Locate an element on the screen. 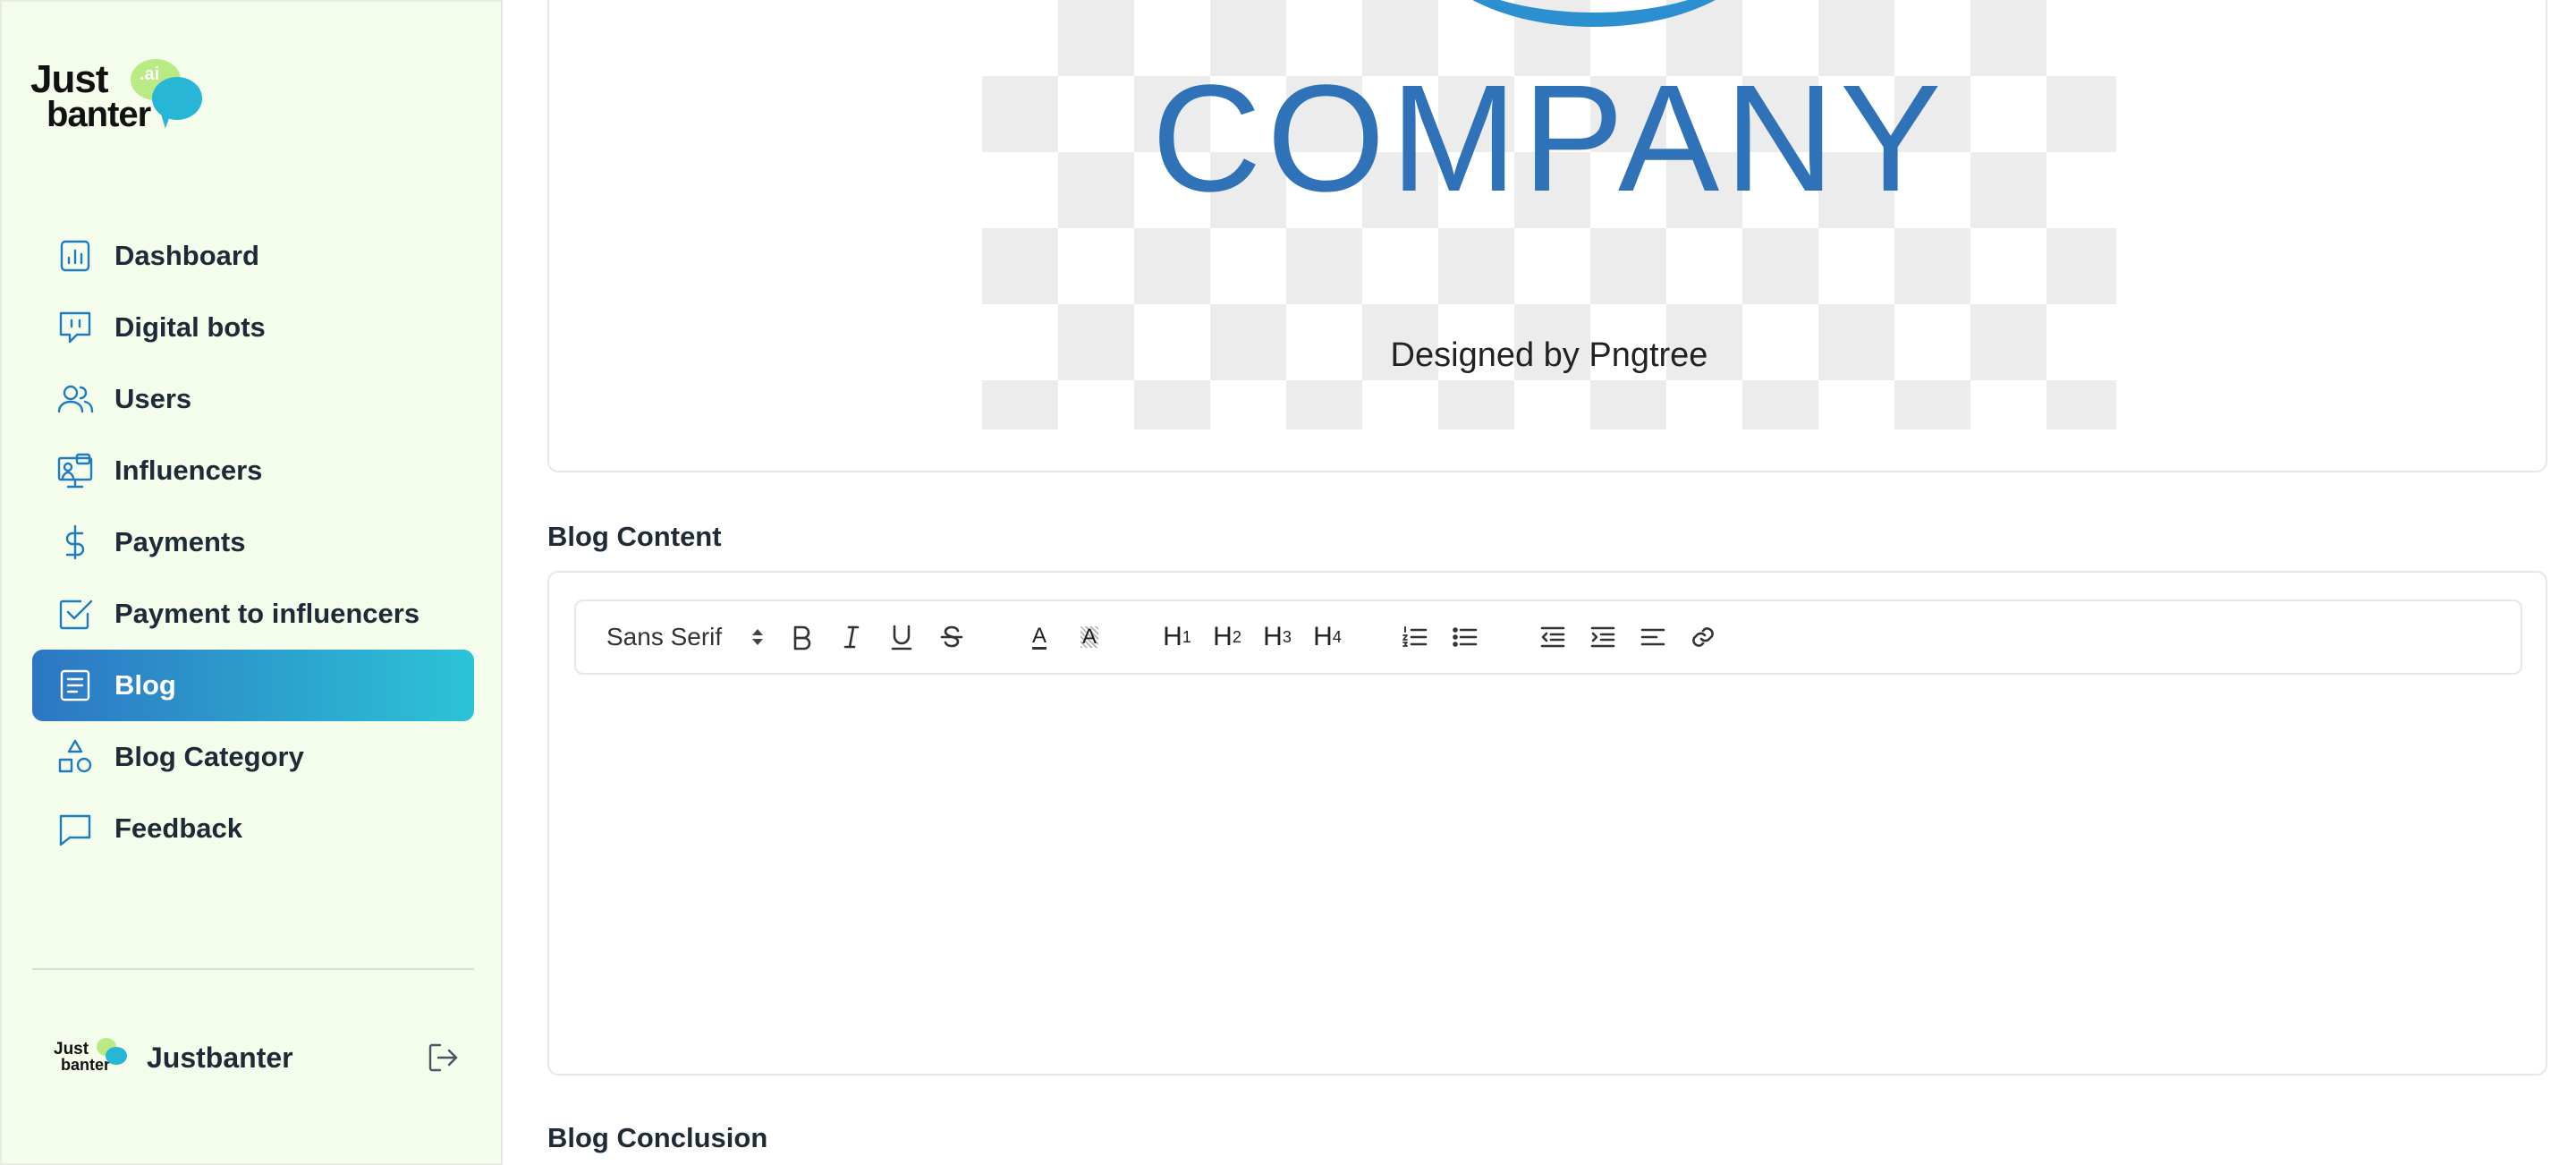 This screenshot has width=2576, height=1165. heading-3-subscript: 3 is located at coordinates (1287, 636).